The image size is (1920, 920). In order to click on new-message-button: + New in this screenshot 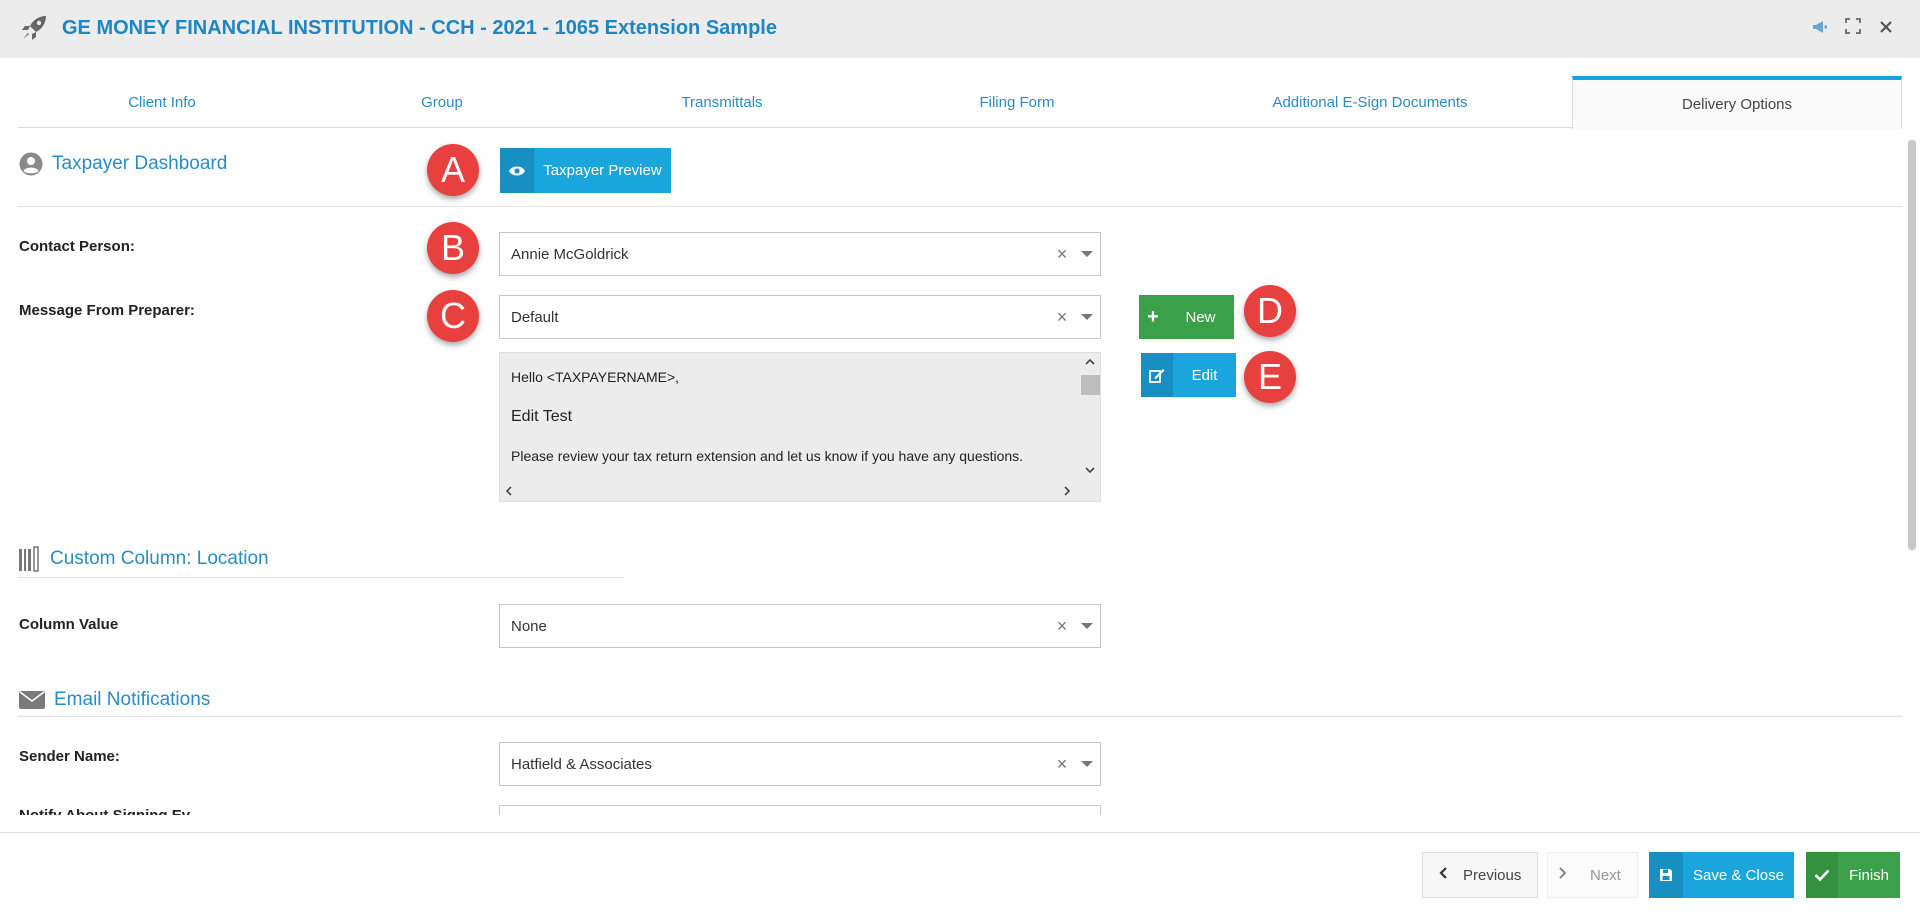, I will do `click(1186, 317)`.